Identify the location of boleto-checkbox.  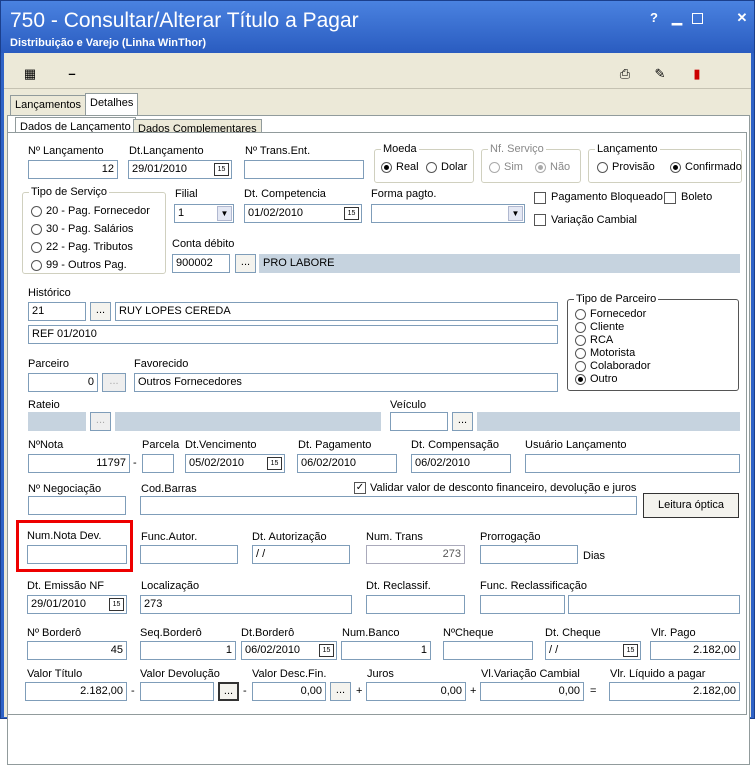
(670, 198).